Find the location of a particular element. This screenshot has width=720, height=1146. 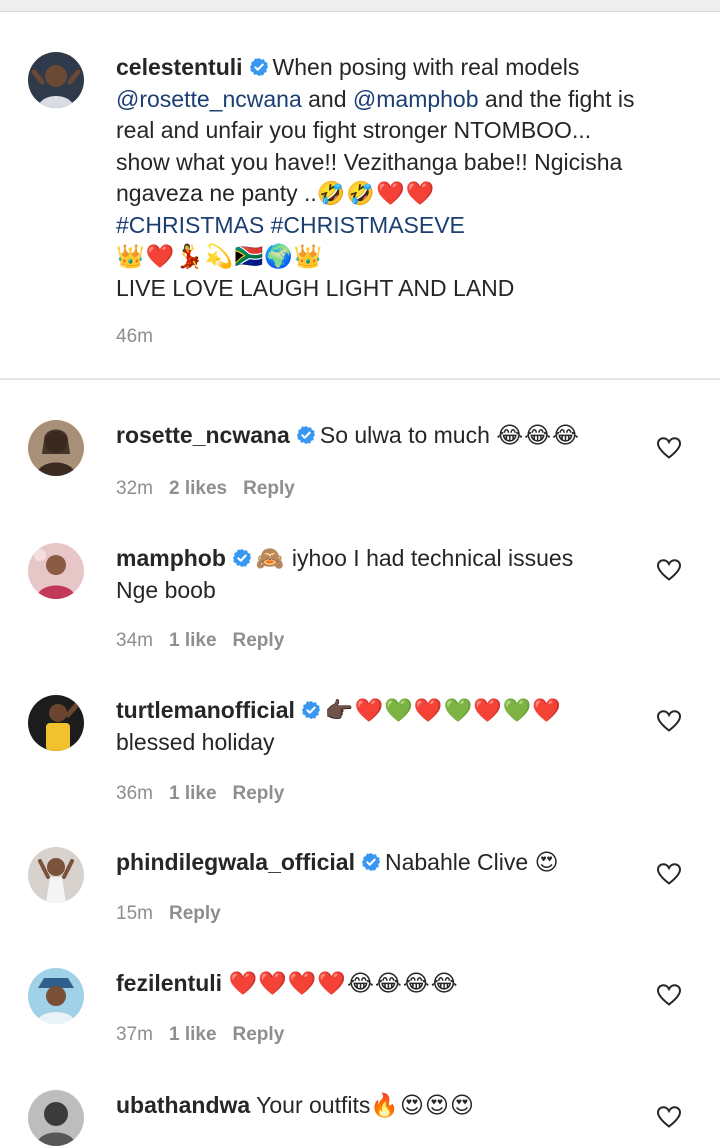

comment-likes: 2 likes is located at coordinates (198, 488).